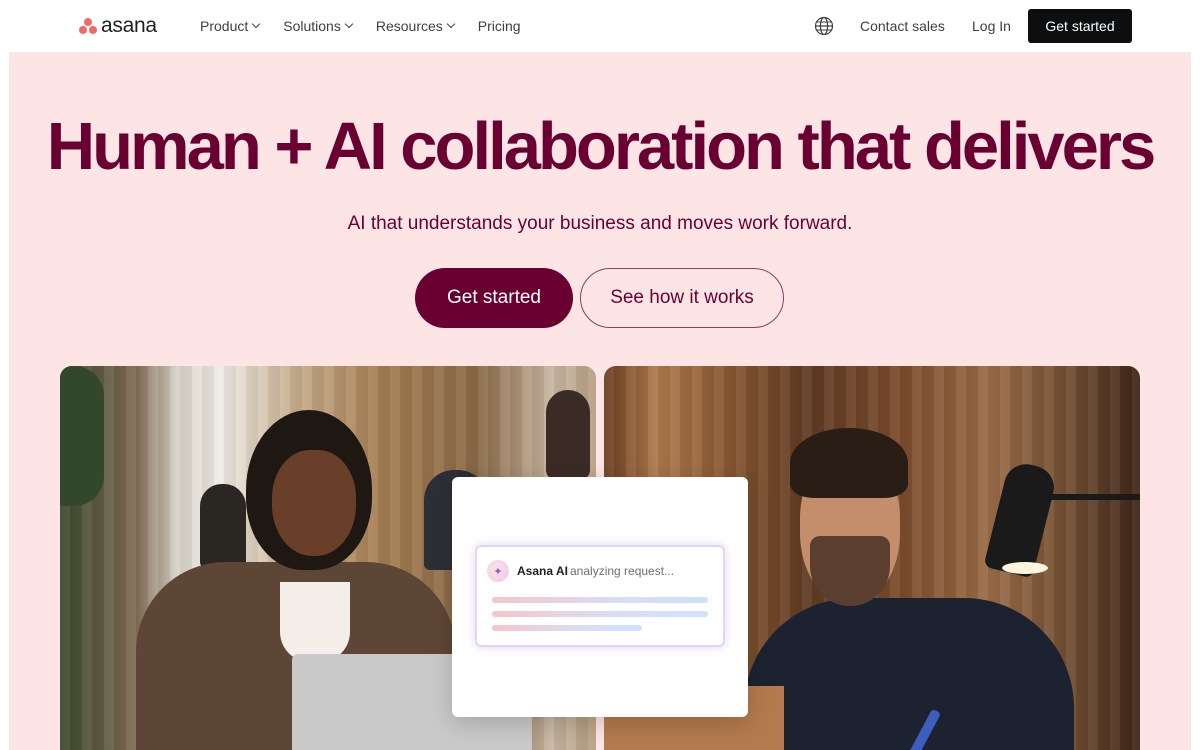 This screenshot has height=750, width=1200. I want to click on see-how-it-works-button: See how it works, so click(682, 298).